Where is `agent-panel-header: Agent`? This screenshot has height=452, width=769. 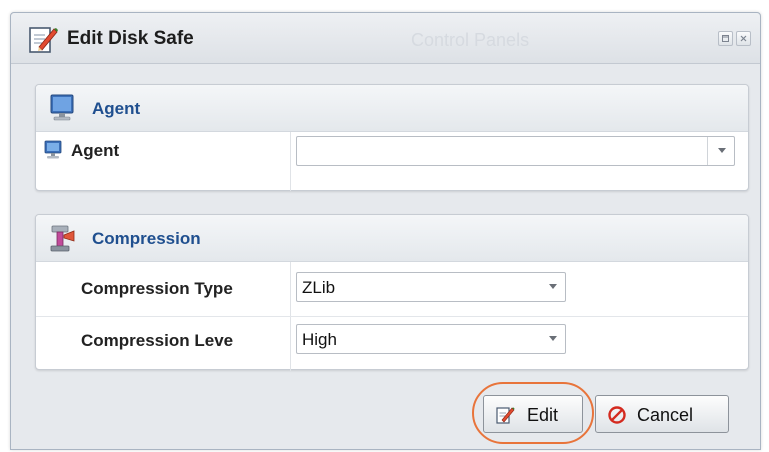
agent-panel-header: Agent is located at coordinates (392, 108).